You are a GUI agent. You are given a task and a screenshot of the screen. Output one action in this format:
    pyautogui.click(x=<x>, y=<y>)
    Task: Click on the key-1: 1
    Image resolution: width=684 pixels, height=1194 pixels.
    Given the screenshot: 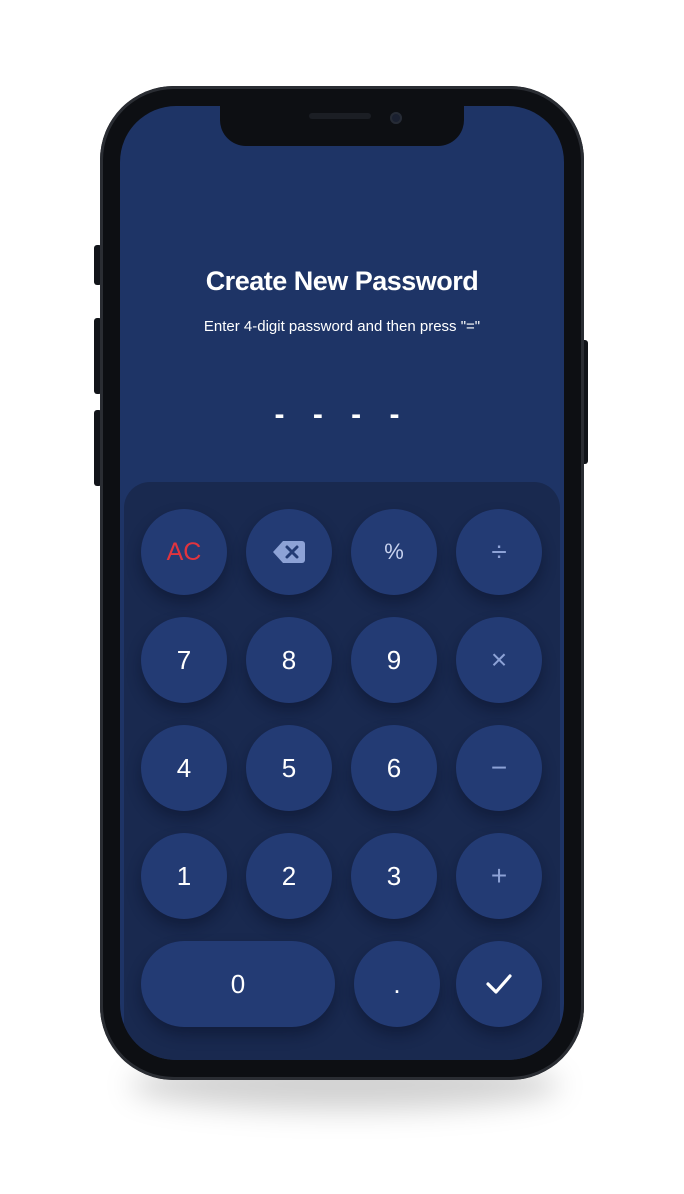 What is the action you would take?
    pyautogui.click(x=184, y=876)
    